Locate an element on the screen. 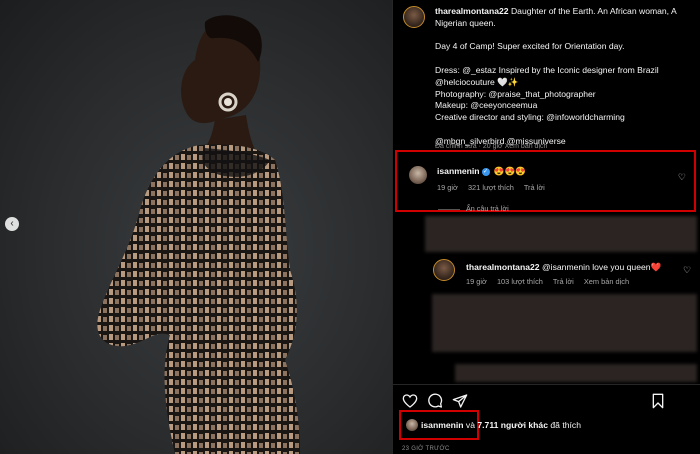 The image size is (700, 454). caption-username: tharealmontana22 is located at coordinates (472, 11).